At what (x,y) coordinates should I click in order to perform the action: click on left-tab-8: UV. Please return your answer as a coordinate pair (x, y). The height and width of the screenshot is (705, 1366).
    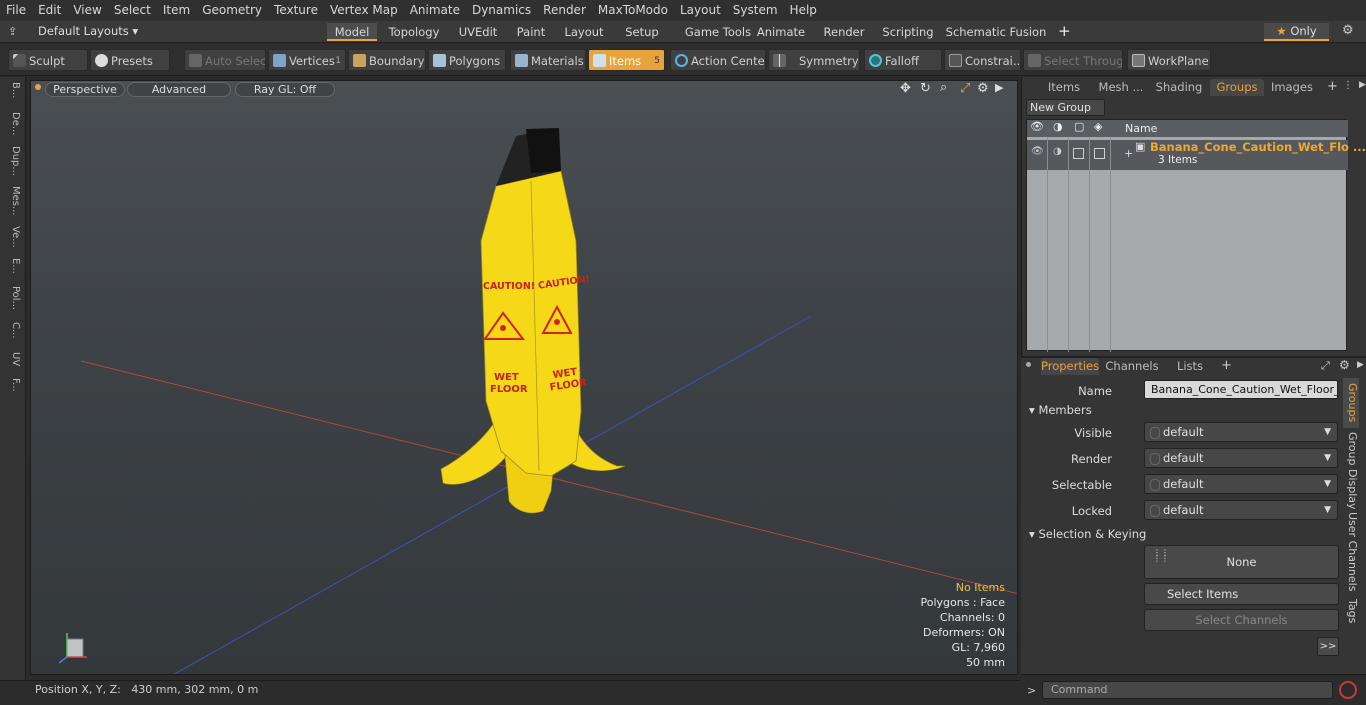
    Looking at the image, I should click on (12, 359).